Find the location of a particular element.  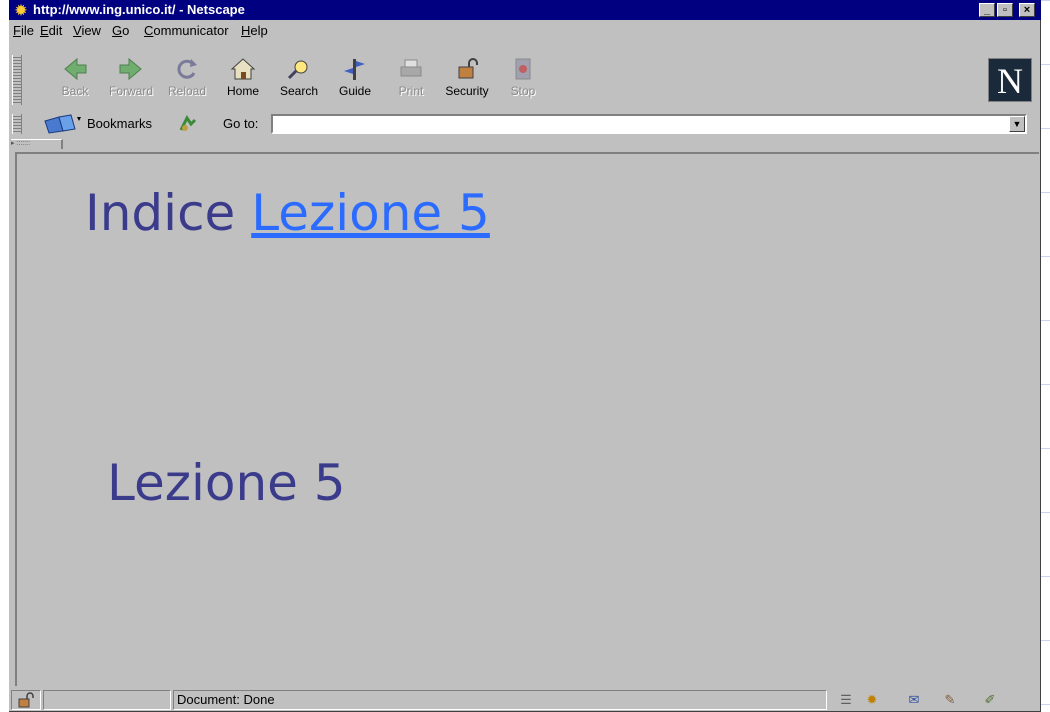

menu-edit: Edit is located at coordinates (51, 31).